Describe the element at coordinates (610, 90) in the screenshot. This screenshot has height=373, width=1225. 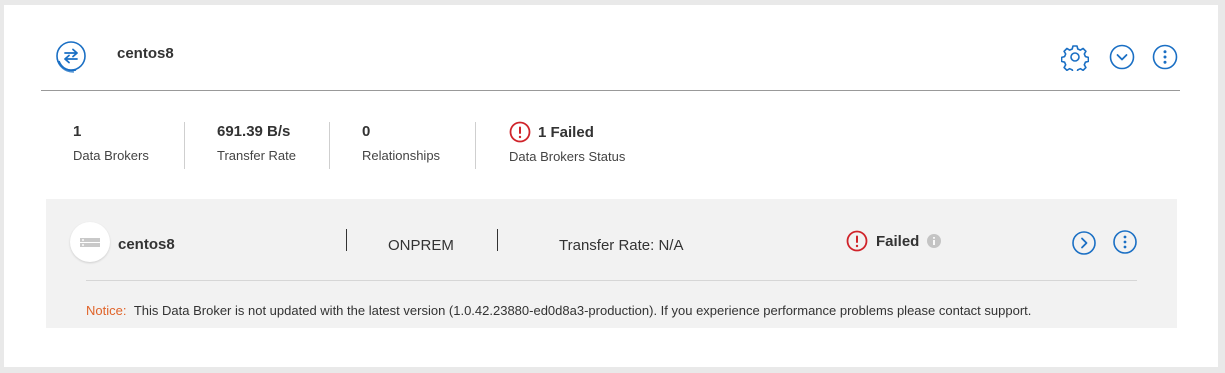
I see `header-divider` at that location.